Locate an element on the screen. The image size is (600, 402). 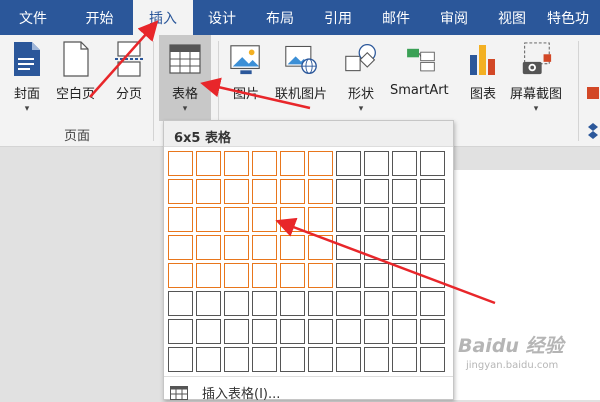
add-ins-icons is located at coordinates (593, 115).